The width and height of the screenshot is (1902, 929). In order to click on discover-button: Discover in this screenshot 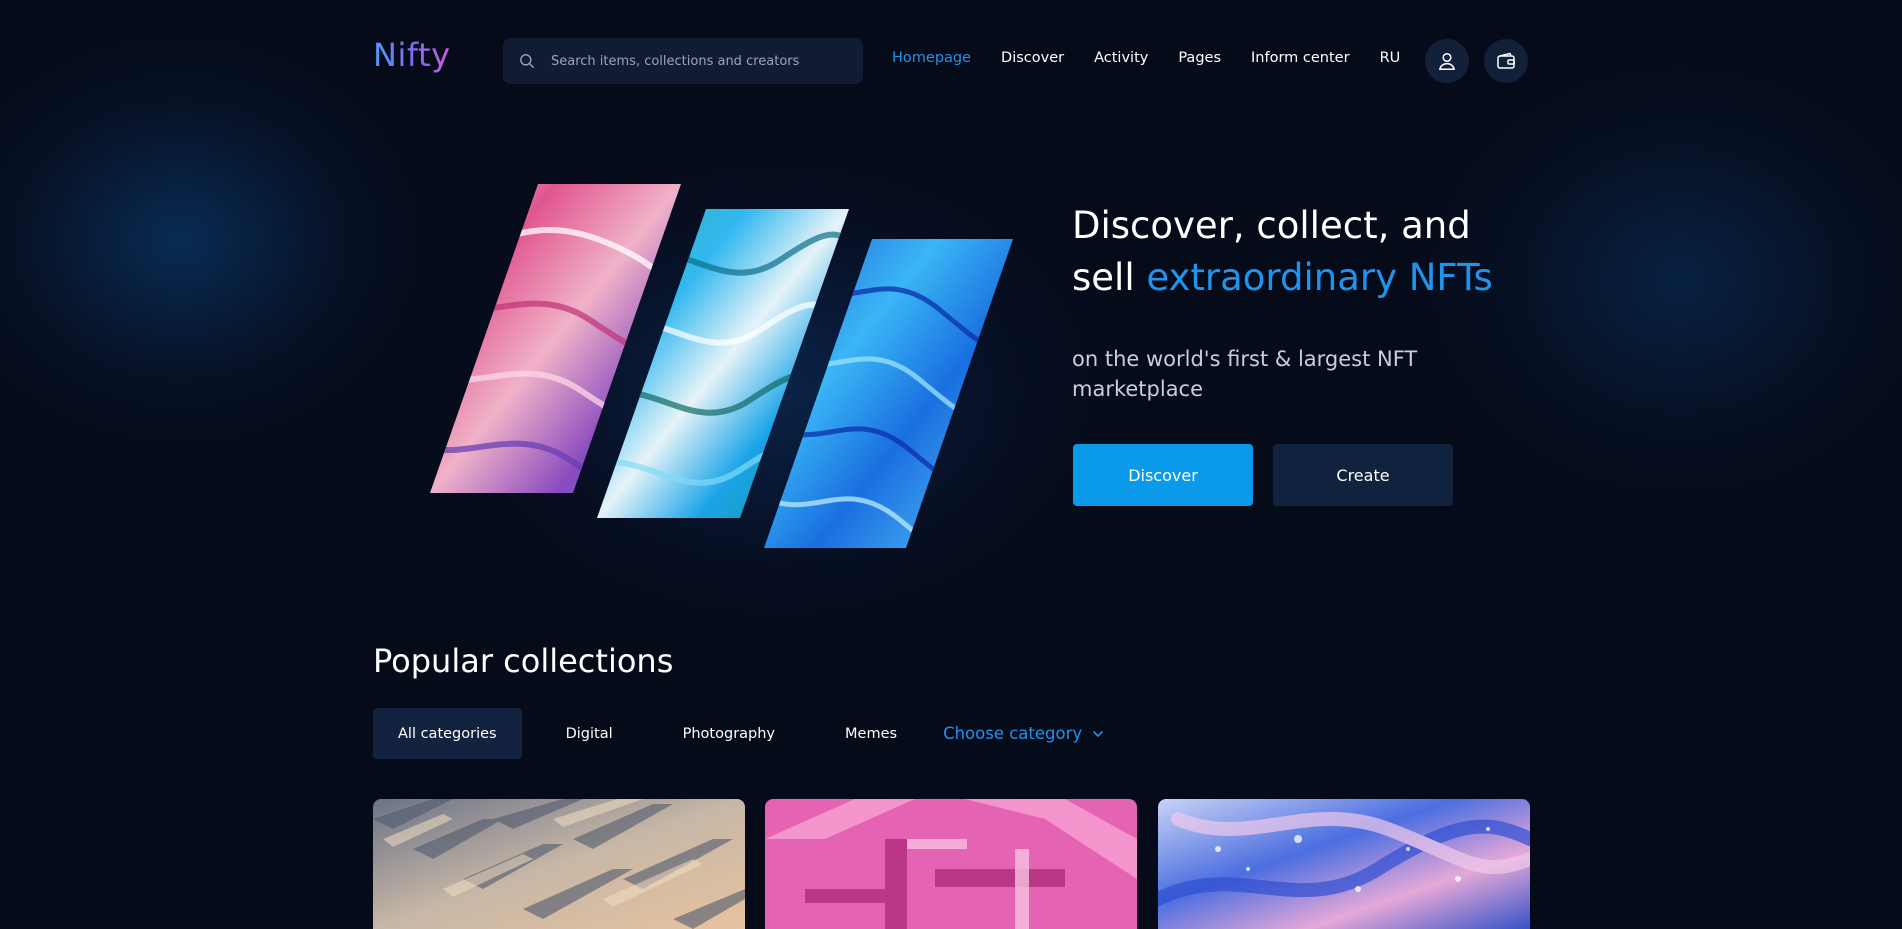, I will do `click(1163, 475)`.